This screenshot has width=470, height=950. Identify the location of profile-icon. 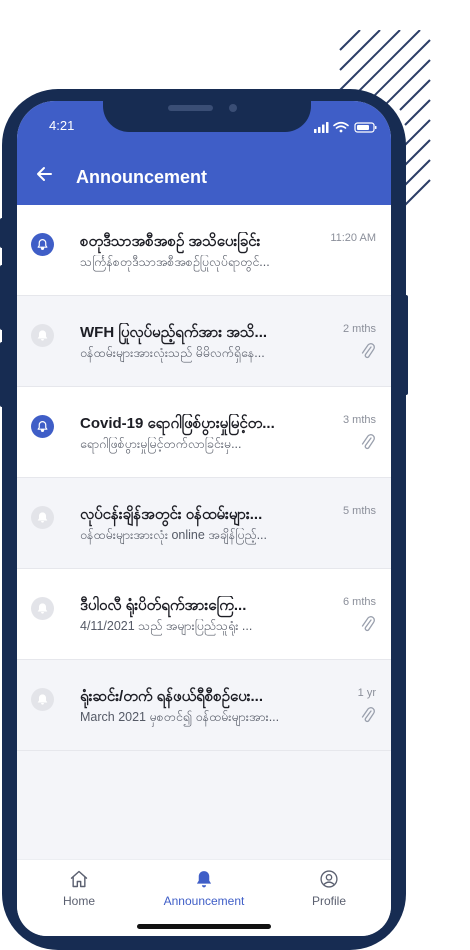
(329, 879).